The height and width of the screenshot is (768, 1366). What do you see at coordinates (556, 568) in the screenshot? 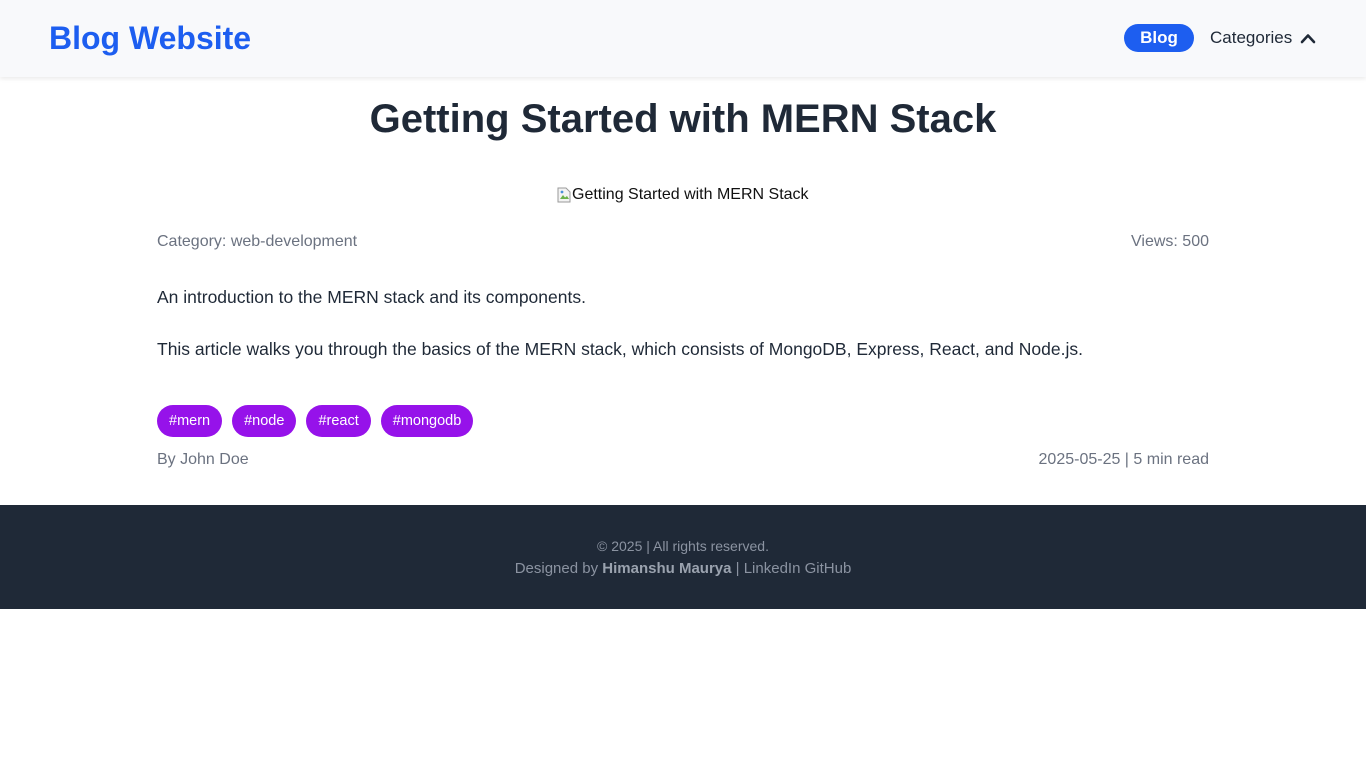
I see `footer-designed-by: Designed by` at bounding box center [556, 568].